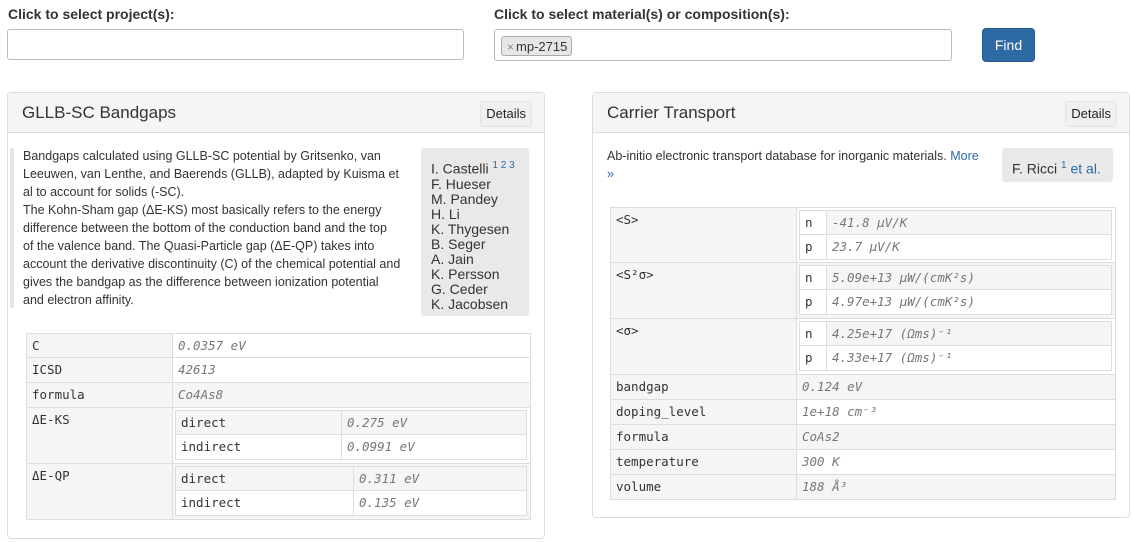 This screenshot has height=542, width=1132. Describe the element at coordinates (201, 394) in the screenshot. I see `value-label: Co4As8` at that location.